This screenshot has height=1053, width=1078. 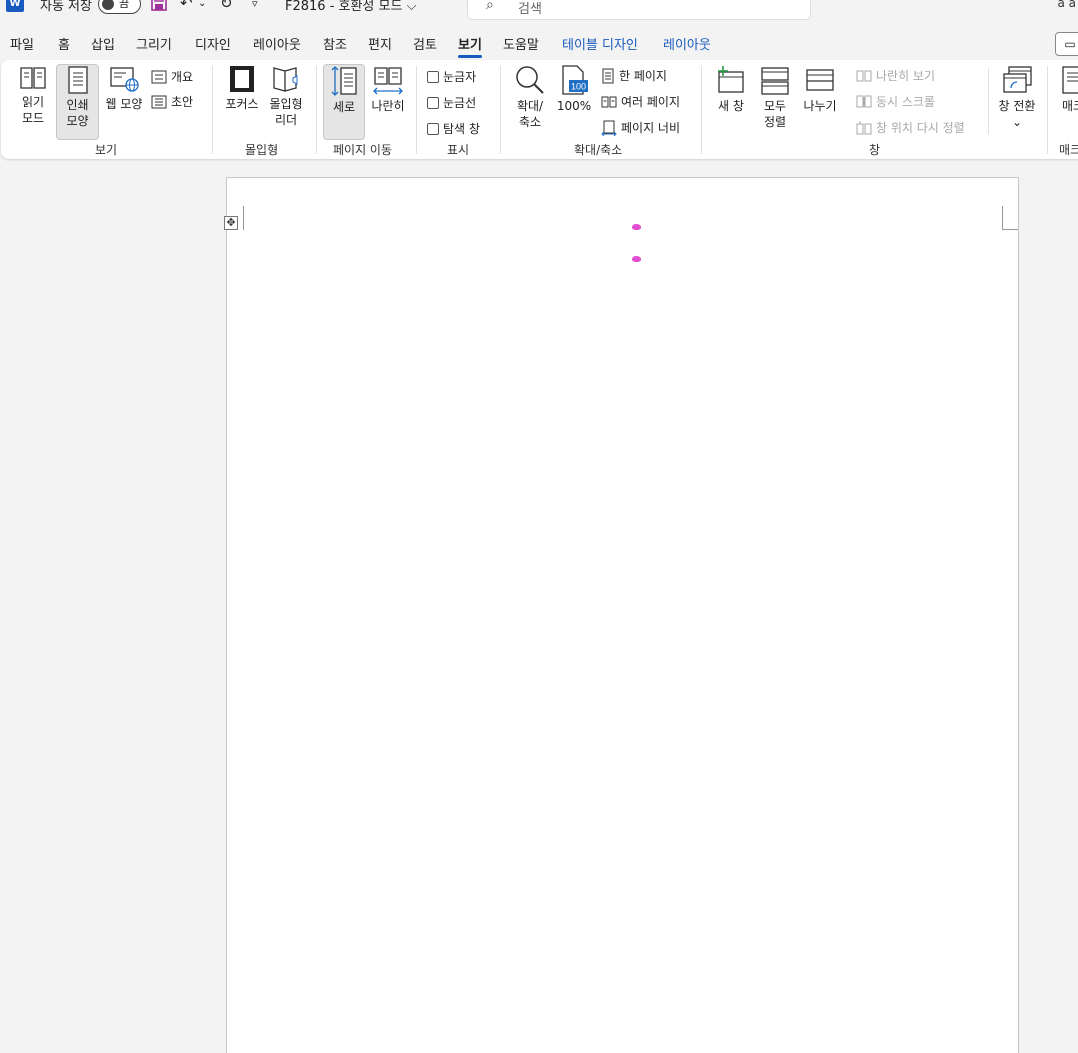 I want to click on tab-table-design: 테이블 디자인, so click(x=600, y=43).